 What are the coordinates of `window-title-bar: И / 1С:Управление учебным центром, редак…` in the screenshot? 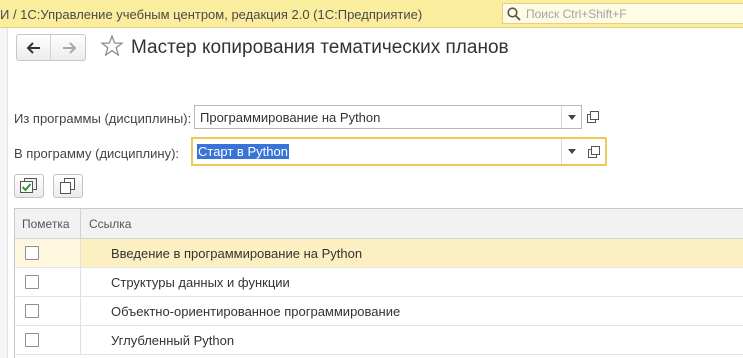 It's located at (371, 14).